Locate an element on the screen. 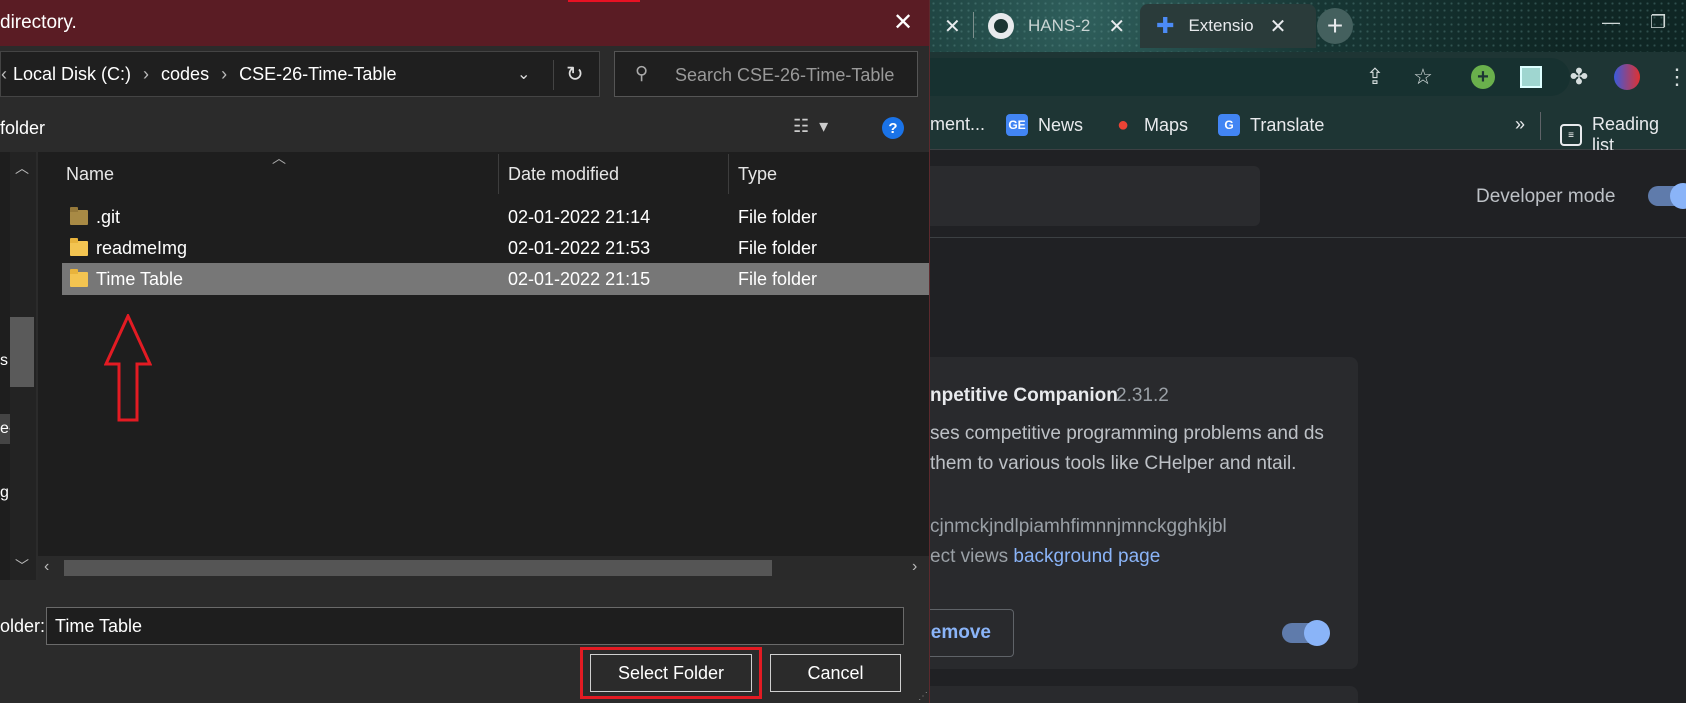 Image resolution: width=1686 pixels, height=703 pixels. extension-name: npetitive Companion is located at coordinates (1024, 395).